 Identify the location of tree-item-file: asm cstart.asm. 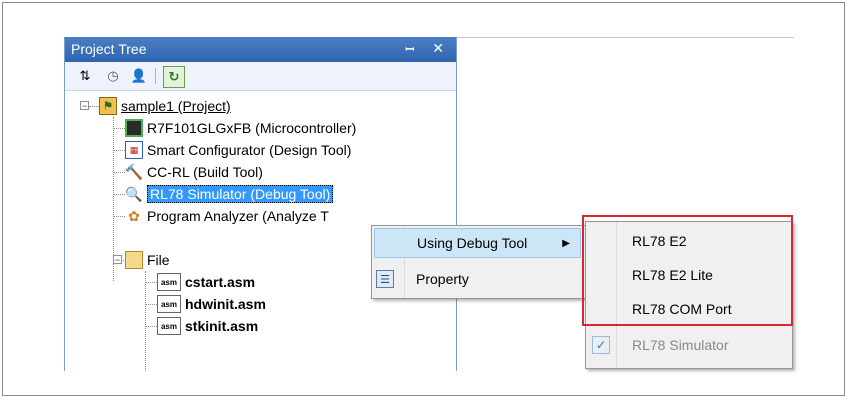
(206, 282).